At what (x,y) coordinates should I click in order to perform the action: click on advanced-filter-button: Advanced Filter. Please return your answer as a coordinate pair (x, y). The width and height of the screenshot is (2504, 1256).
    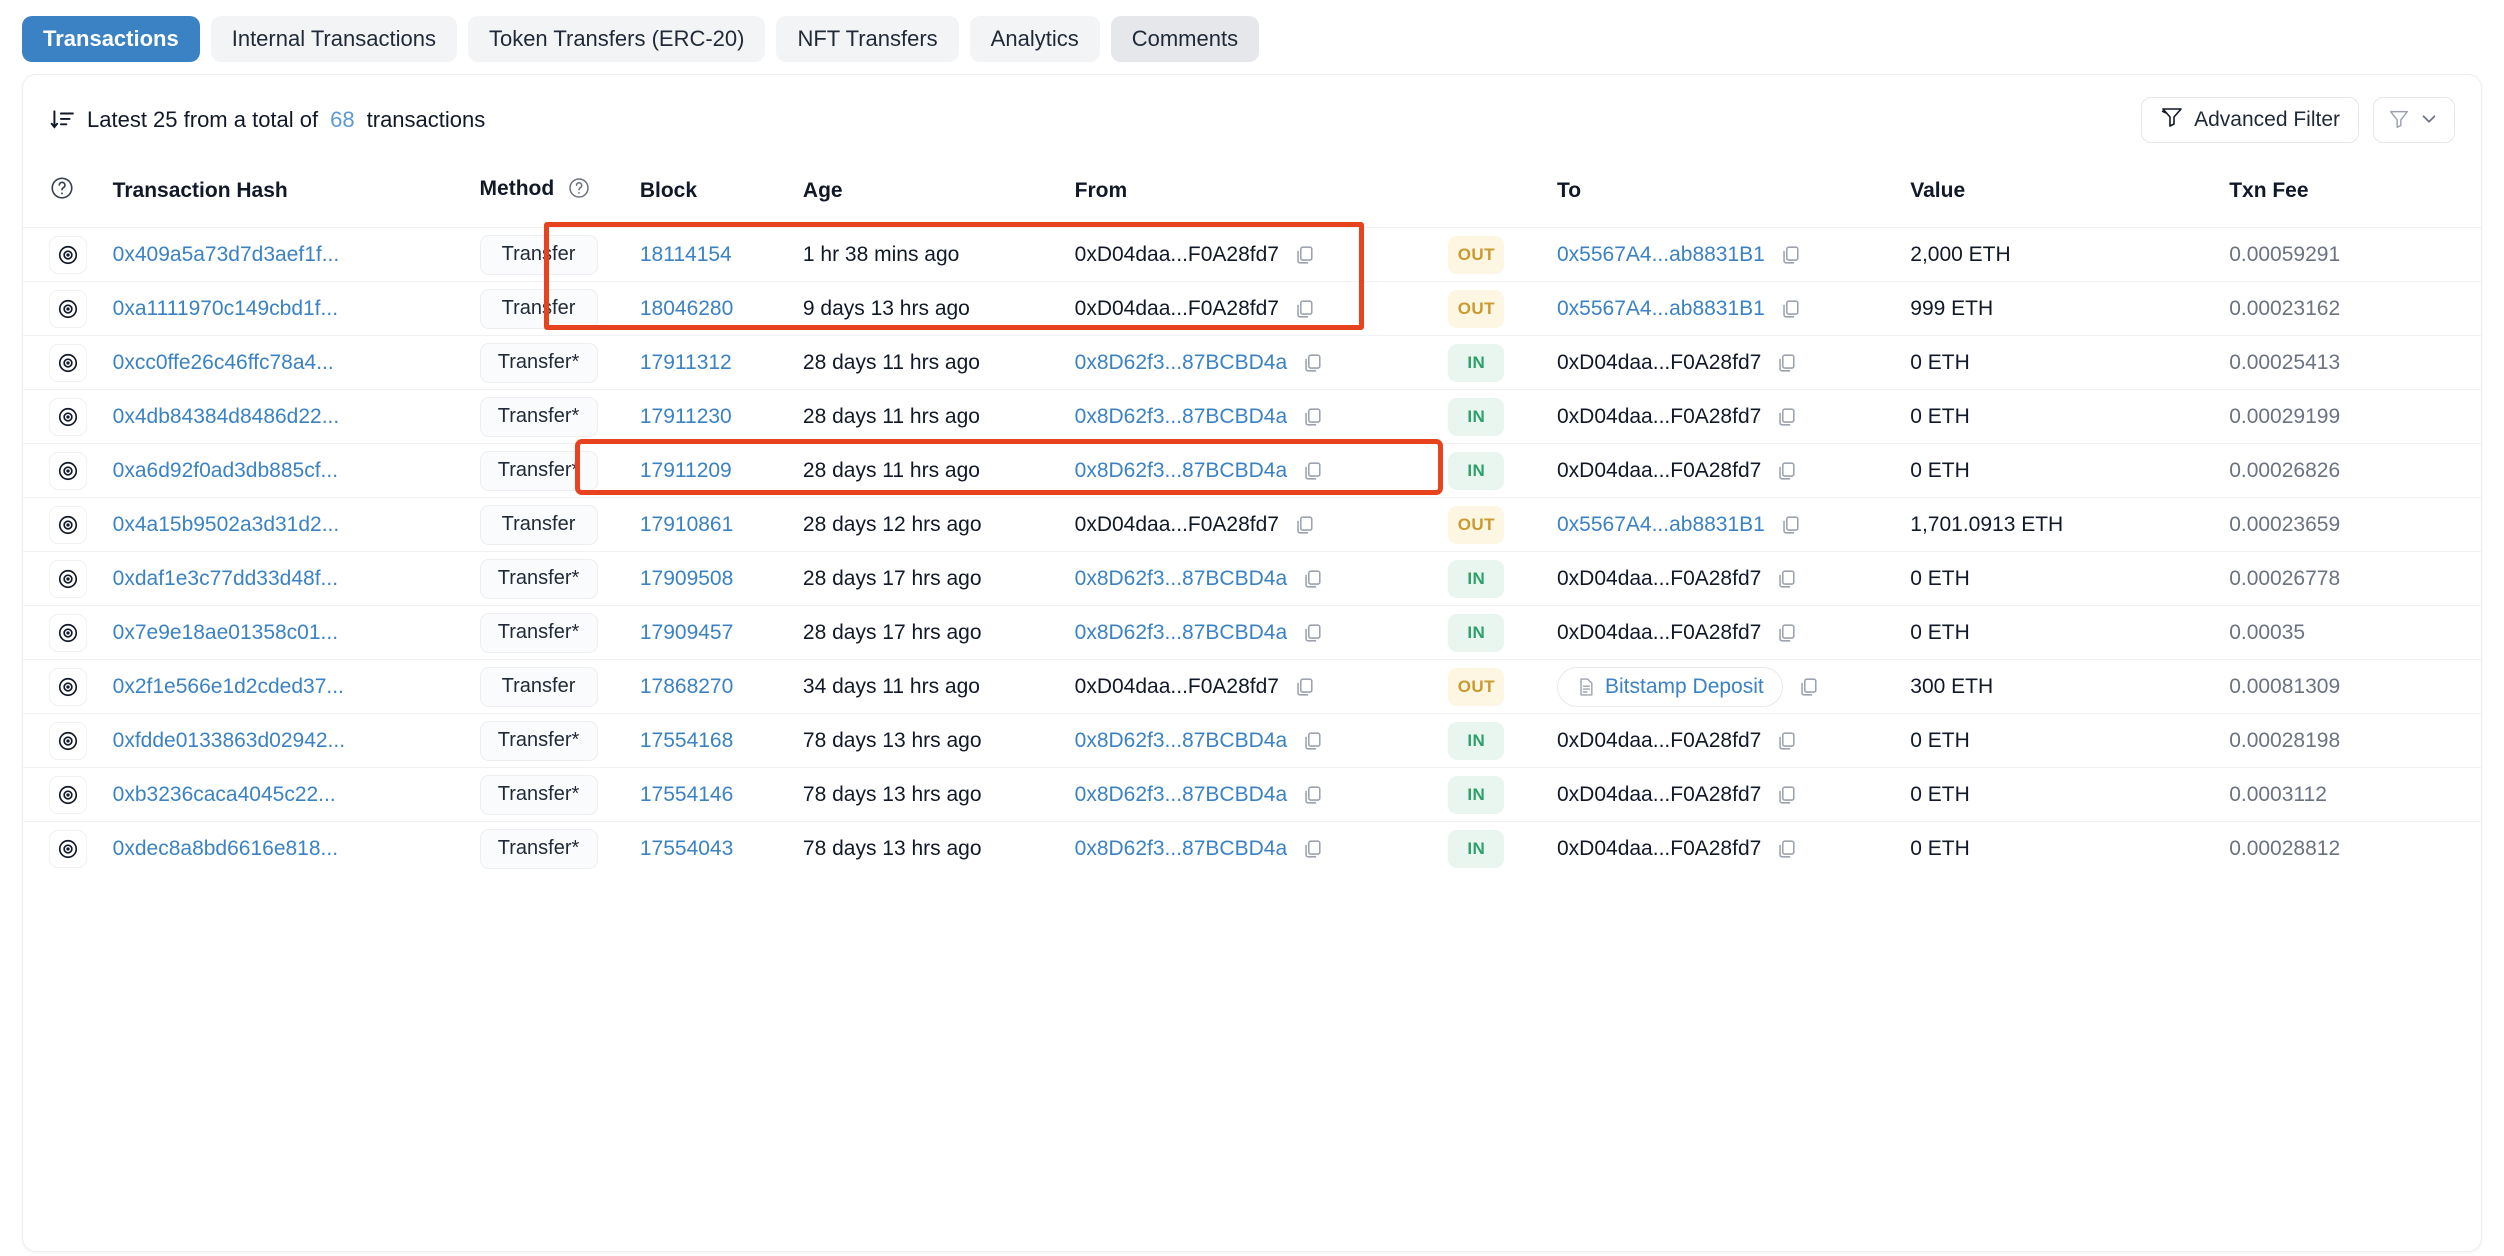
    Looking at the image, I should click on (2250, 120).